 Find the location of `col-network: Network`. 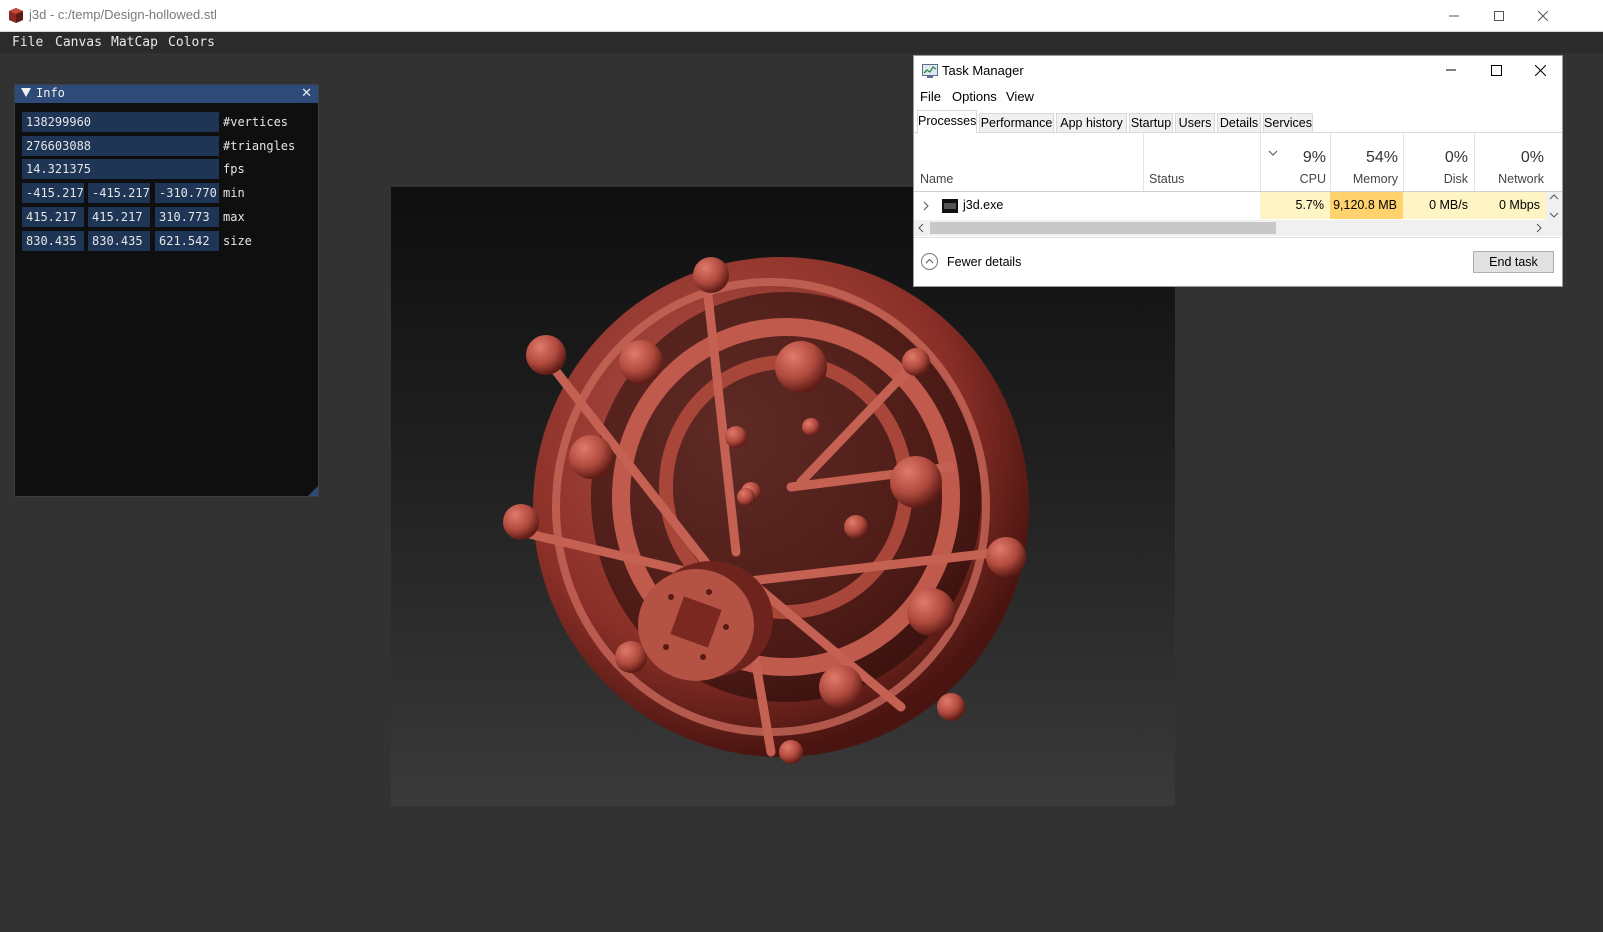

col-network: Network is located at coordinates (1521, 179).